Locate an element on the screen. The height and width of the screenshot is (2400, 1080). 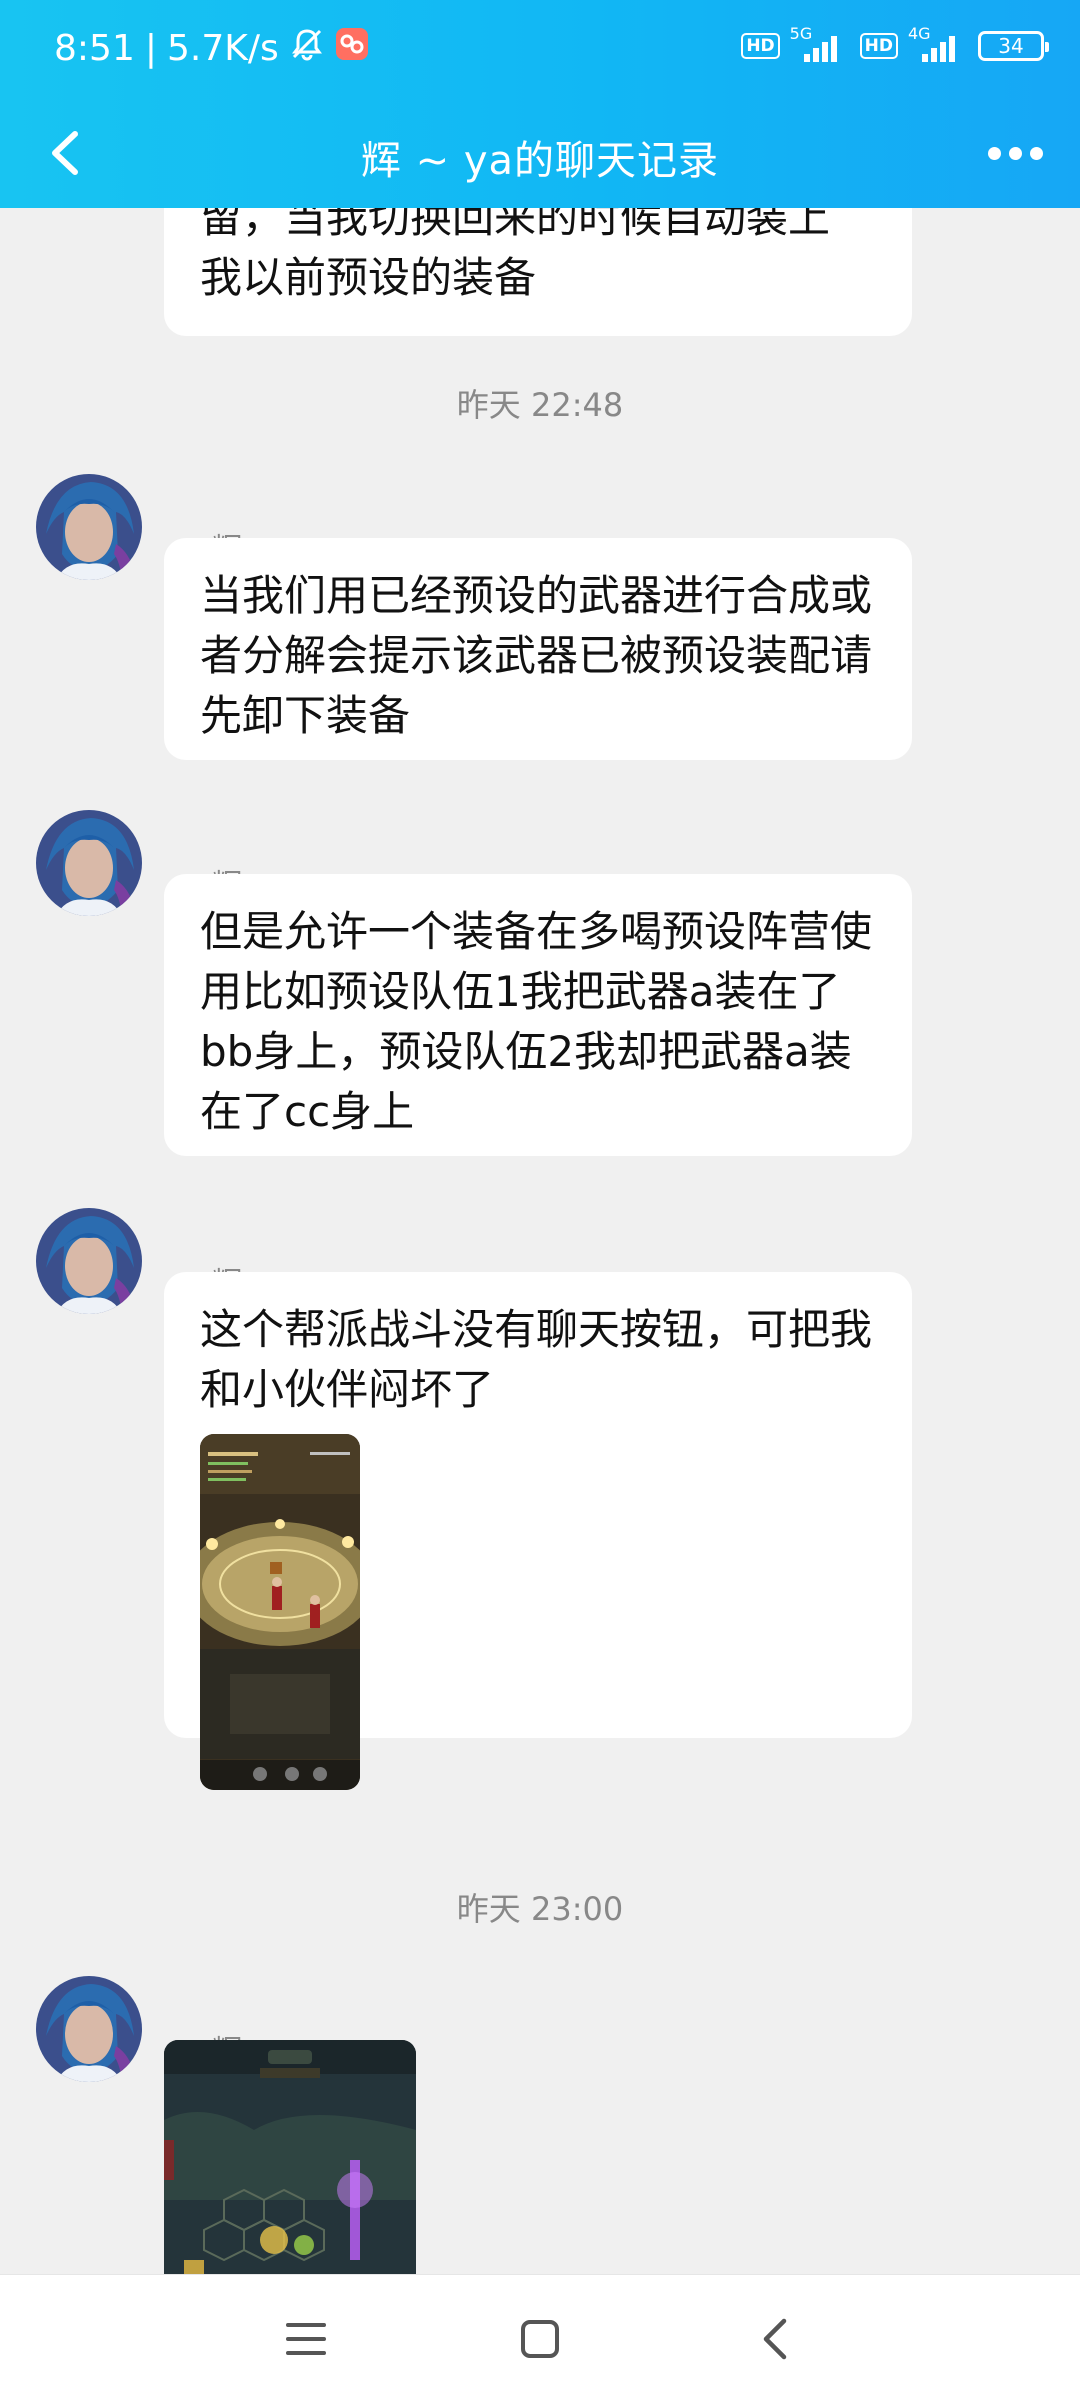
status-time: 8:51 is located at coordinates (94, 48).